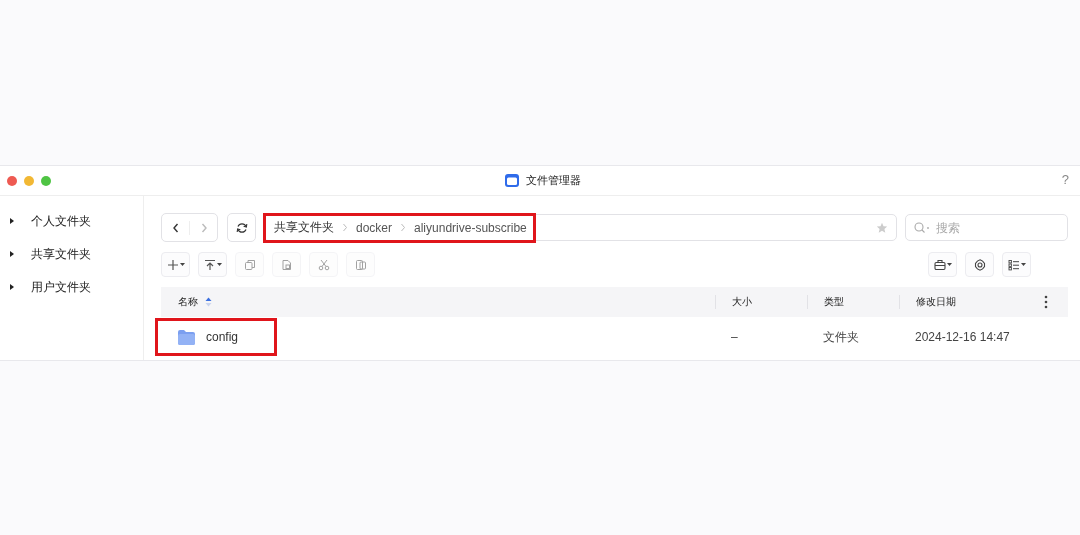 Image resolution: width=1080 pixels, height=535 pixels. What do you see at coordinates (470, 227) in the screenshot?
I see `breadcrumb-link: aliyundrive-subscribe` at bounding box center [470, 227].